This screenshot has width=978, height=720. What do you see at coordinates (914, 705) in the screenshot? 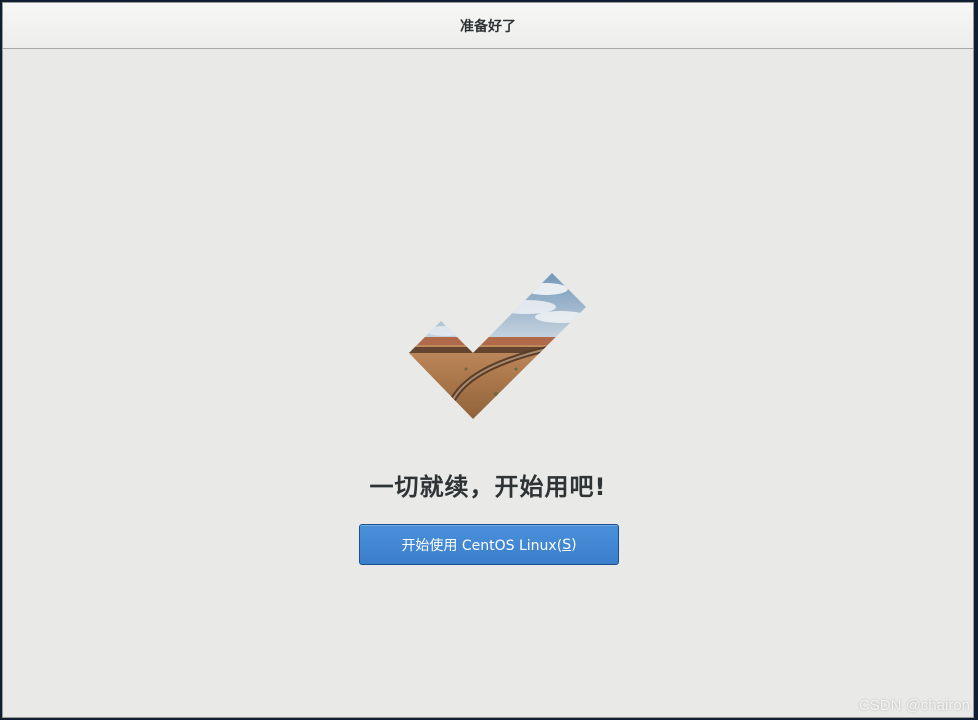
I see `watermark-text: CSDN @chairon` at bounding box center [914, 705].